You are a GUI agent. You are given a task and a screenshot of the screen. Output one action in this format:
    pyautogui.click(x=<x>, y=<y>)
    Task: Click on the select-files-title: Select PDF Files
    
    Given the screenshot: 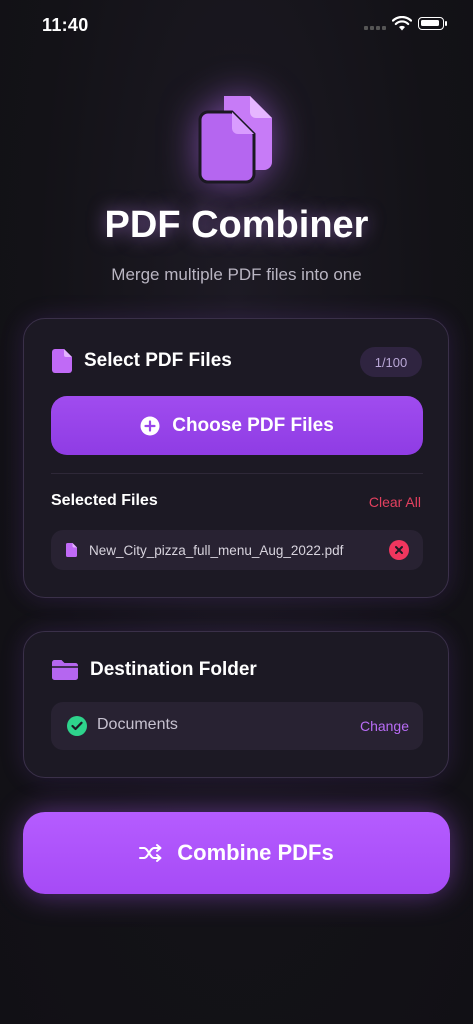 What is the action you would take?
    pyautogui.click(x=158, y=360)
    